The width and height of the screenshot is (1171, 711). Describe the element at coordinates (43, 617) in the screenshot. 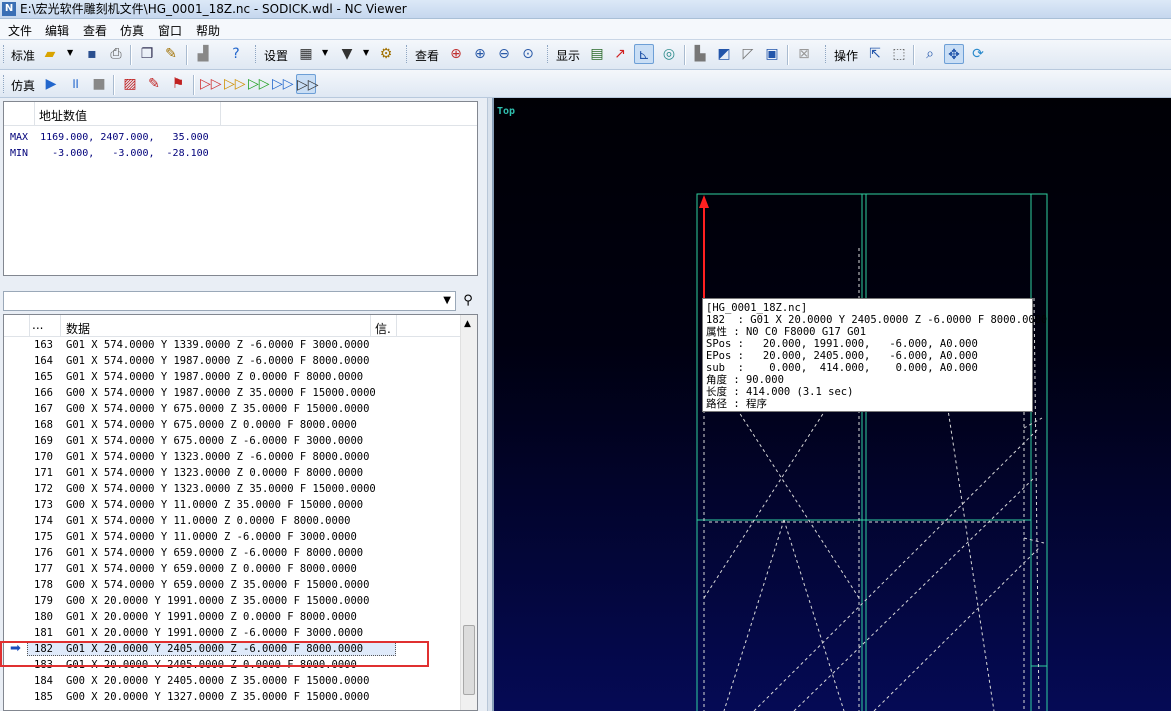

I see `line-number: 180` at that location.